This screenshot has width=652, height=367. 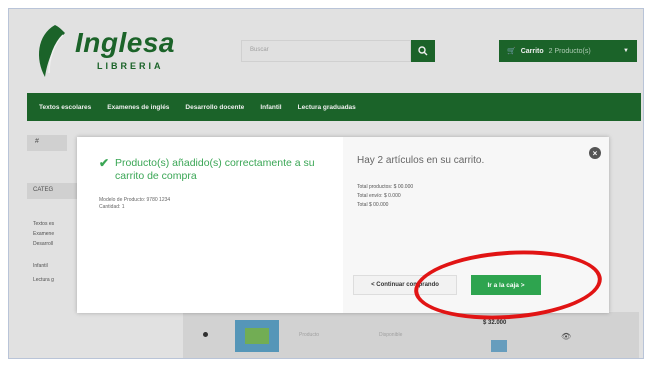 I want to click on total-shipping: Total envío: $ 0.000, so click(x=379, y=196).